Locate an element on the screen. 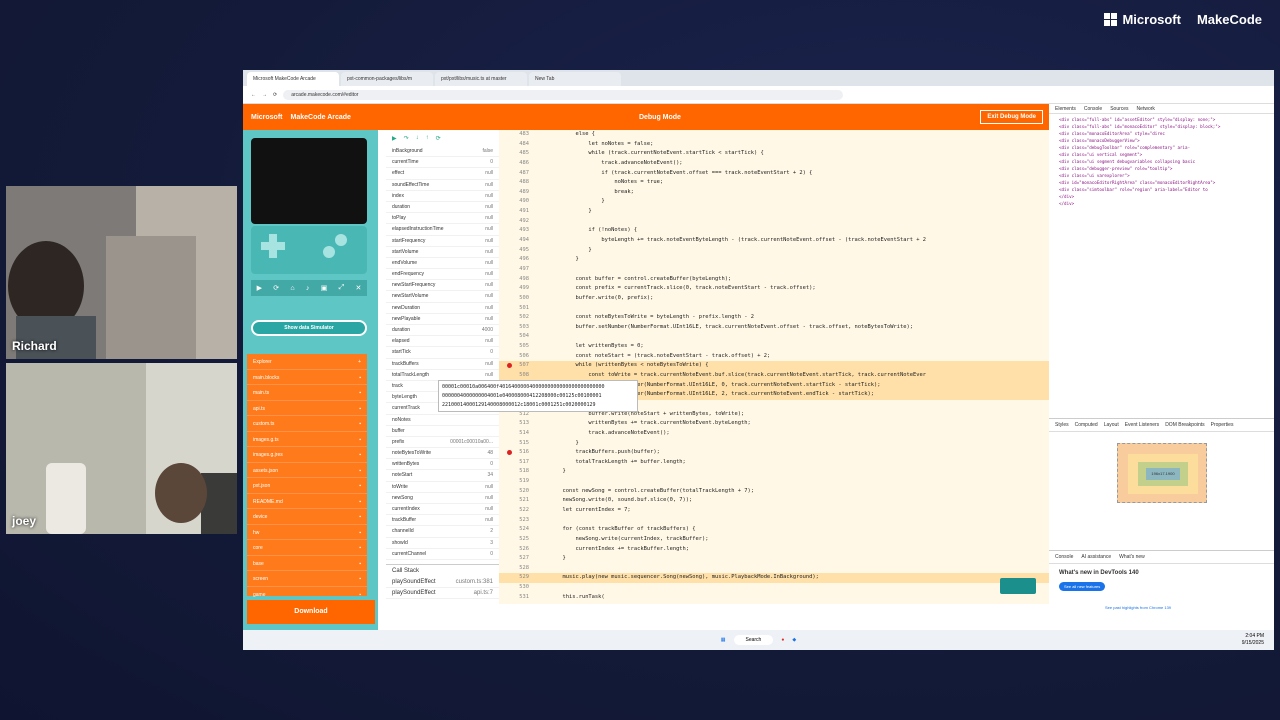  file-item: images.g.ts ▪ is located at coordinates (307, 439).